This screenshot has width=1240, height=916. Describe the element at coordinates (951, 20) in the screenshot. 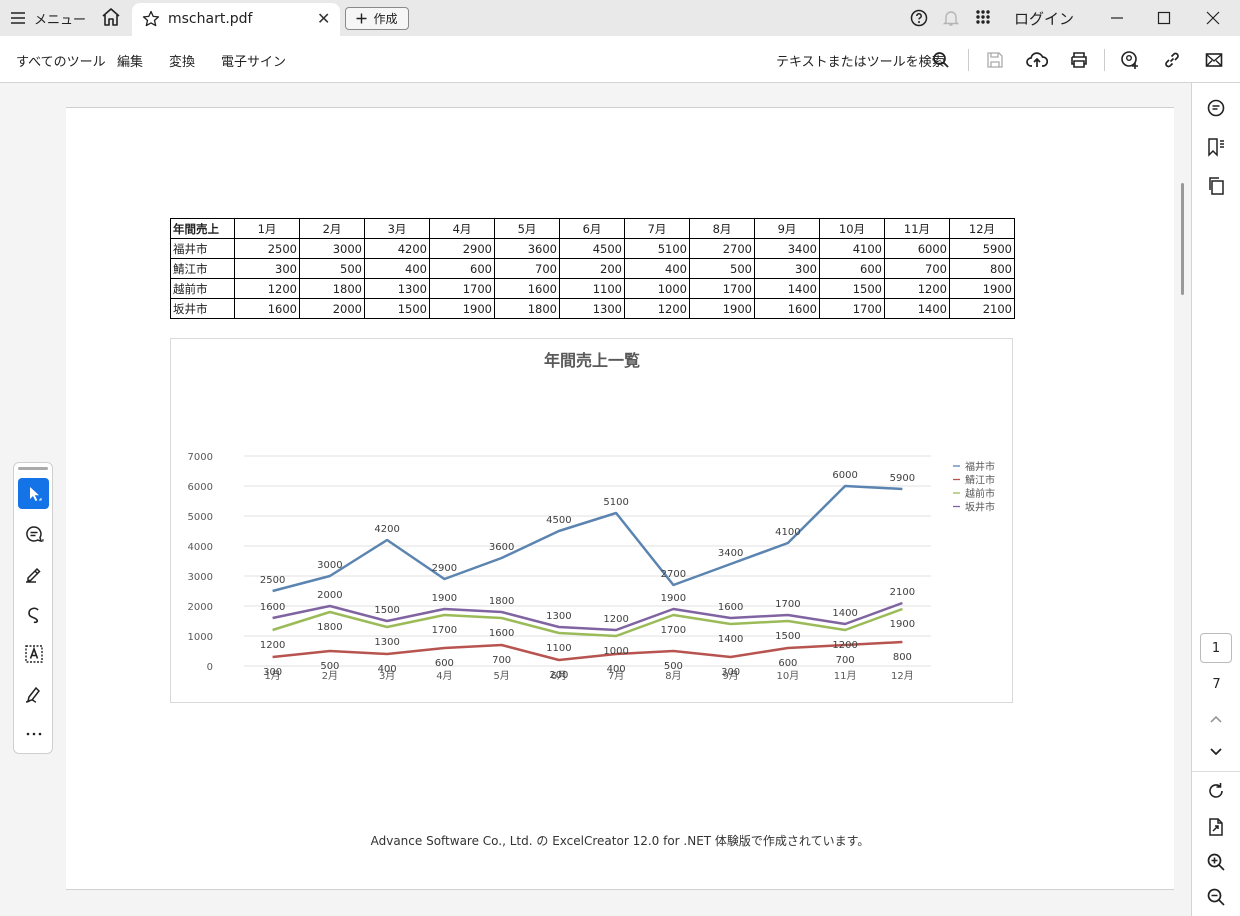

I see `notification-button` at that location.